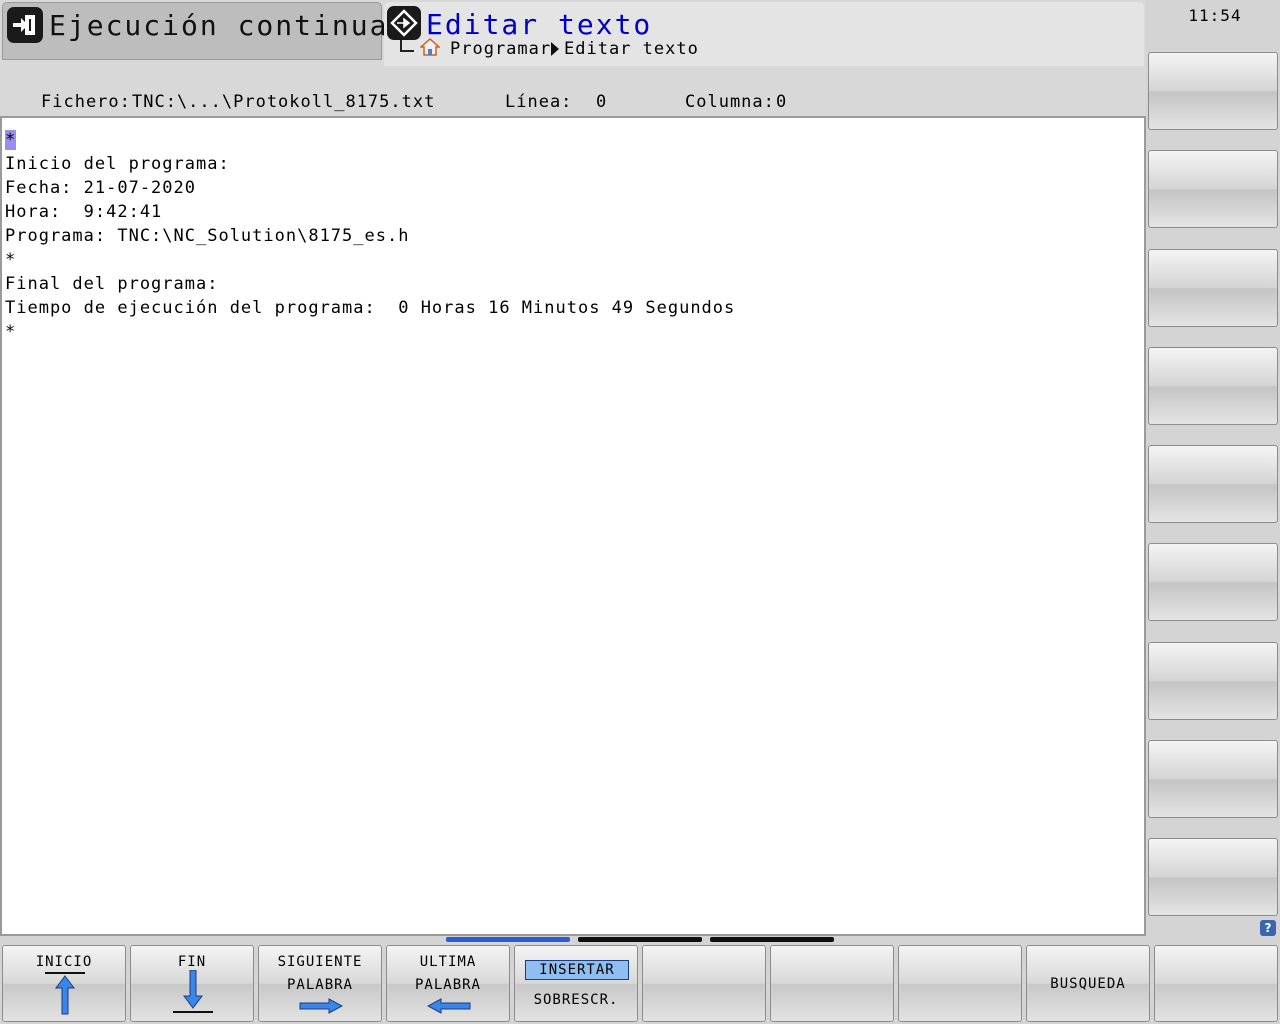 The height and width of the screenshot is (1024, 1280). I want to click on arrow-up-to-start-icon, so click(65, 993).